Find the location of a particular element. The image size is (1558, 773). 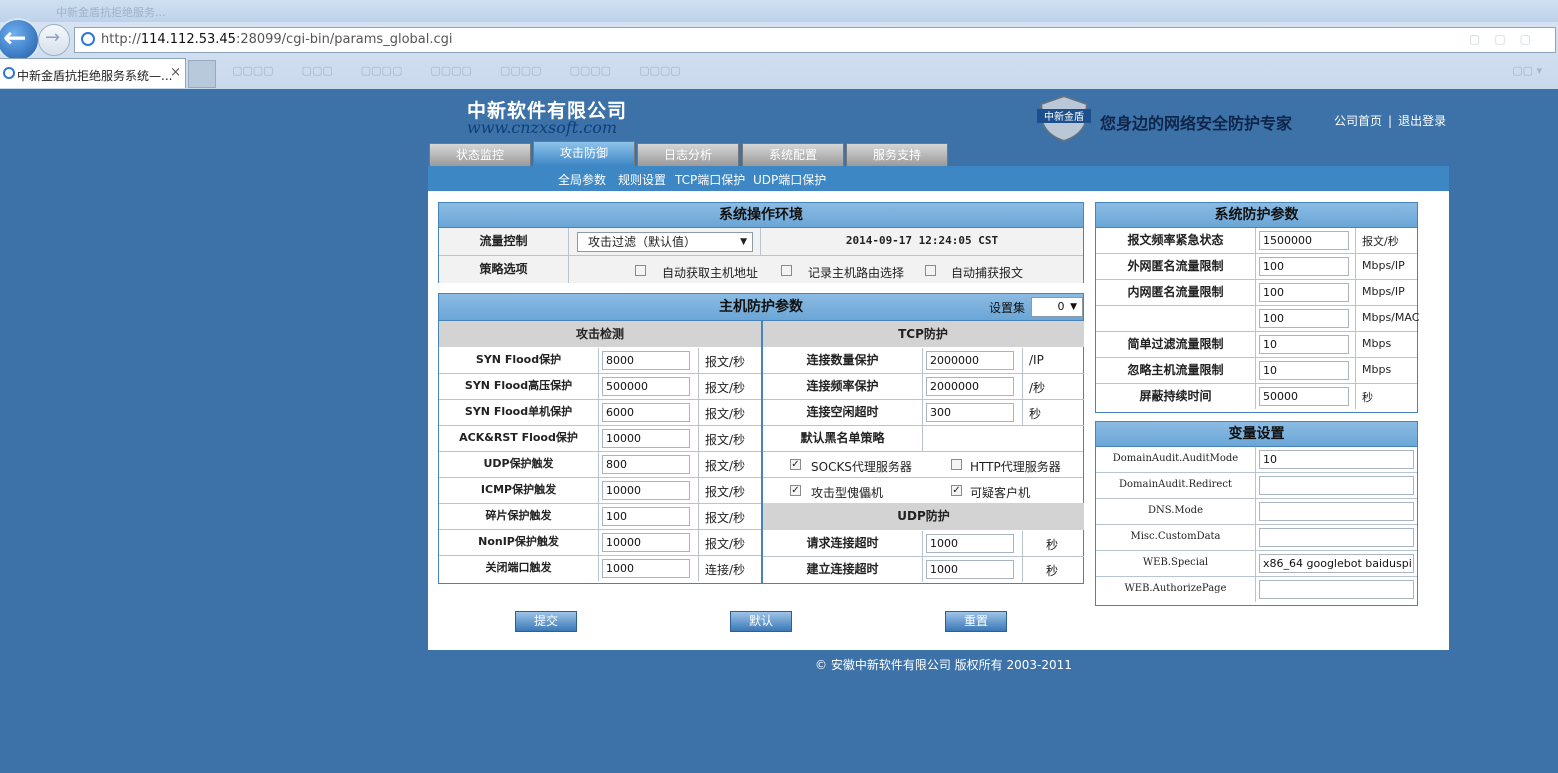

sys-row-input: 50000 is located at coordinates (1304, 396).